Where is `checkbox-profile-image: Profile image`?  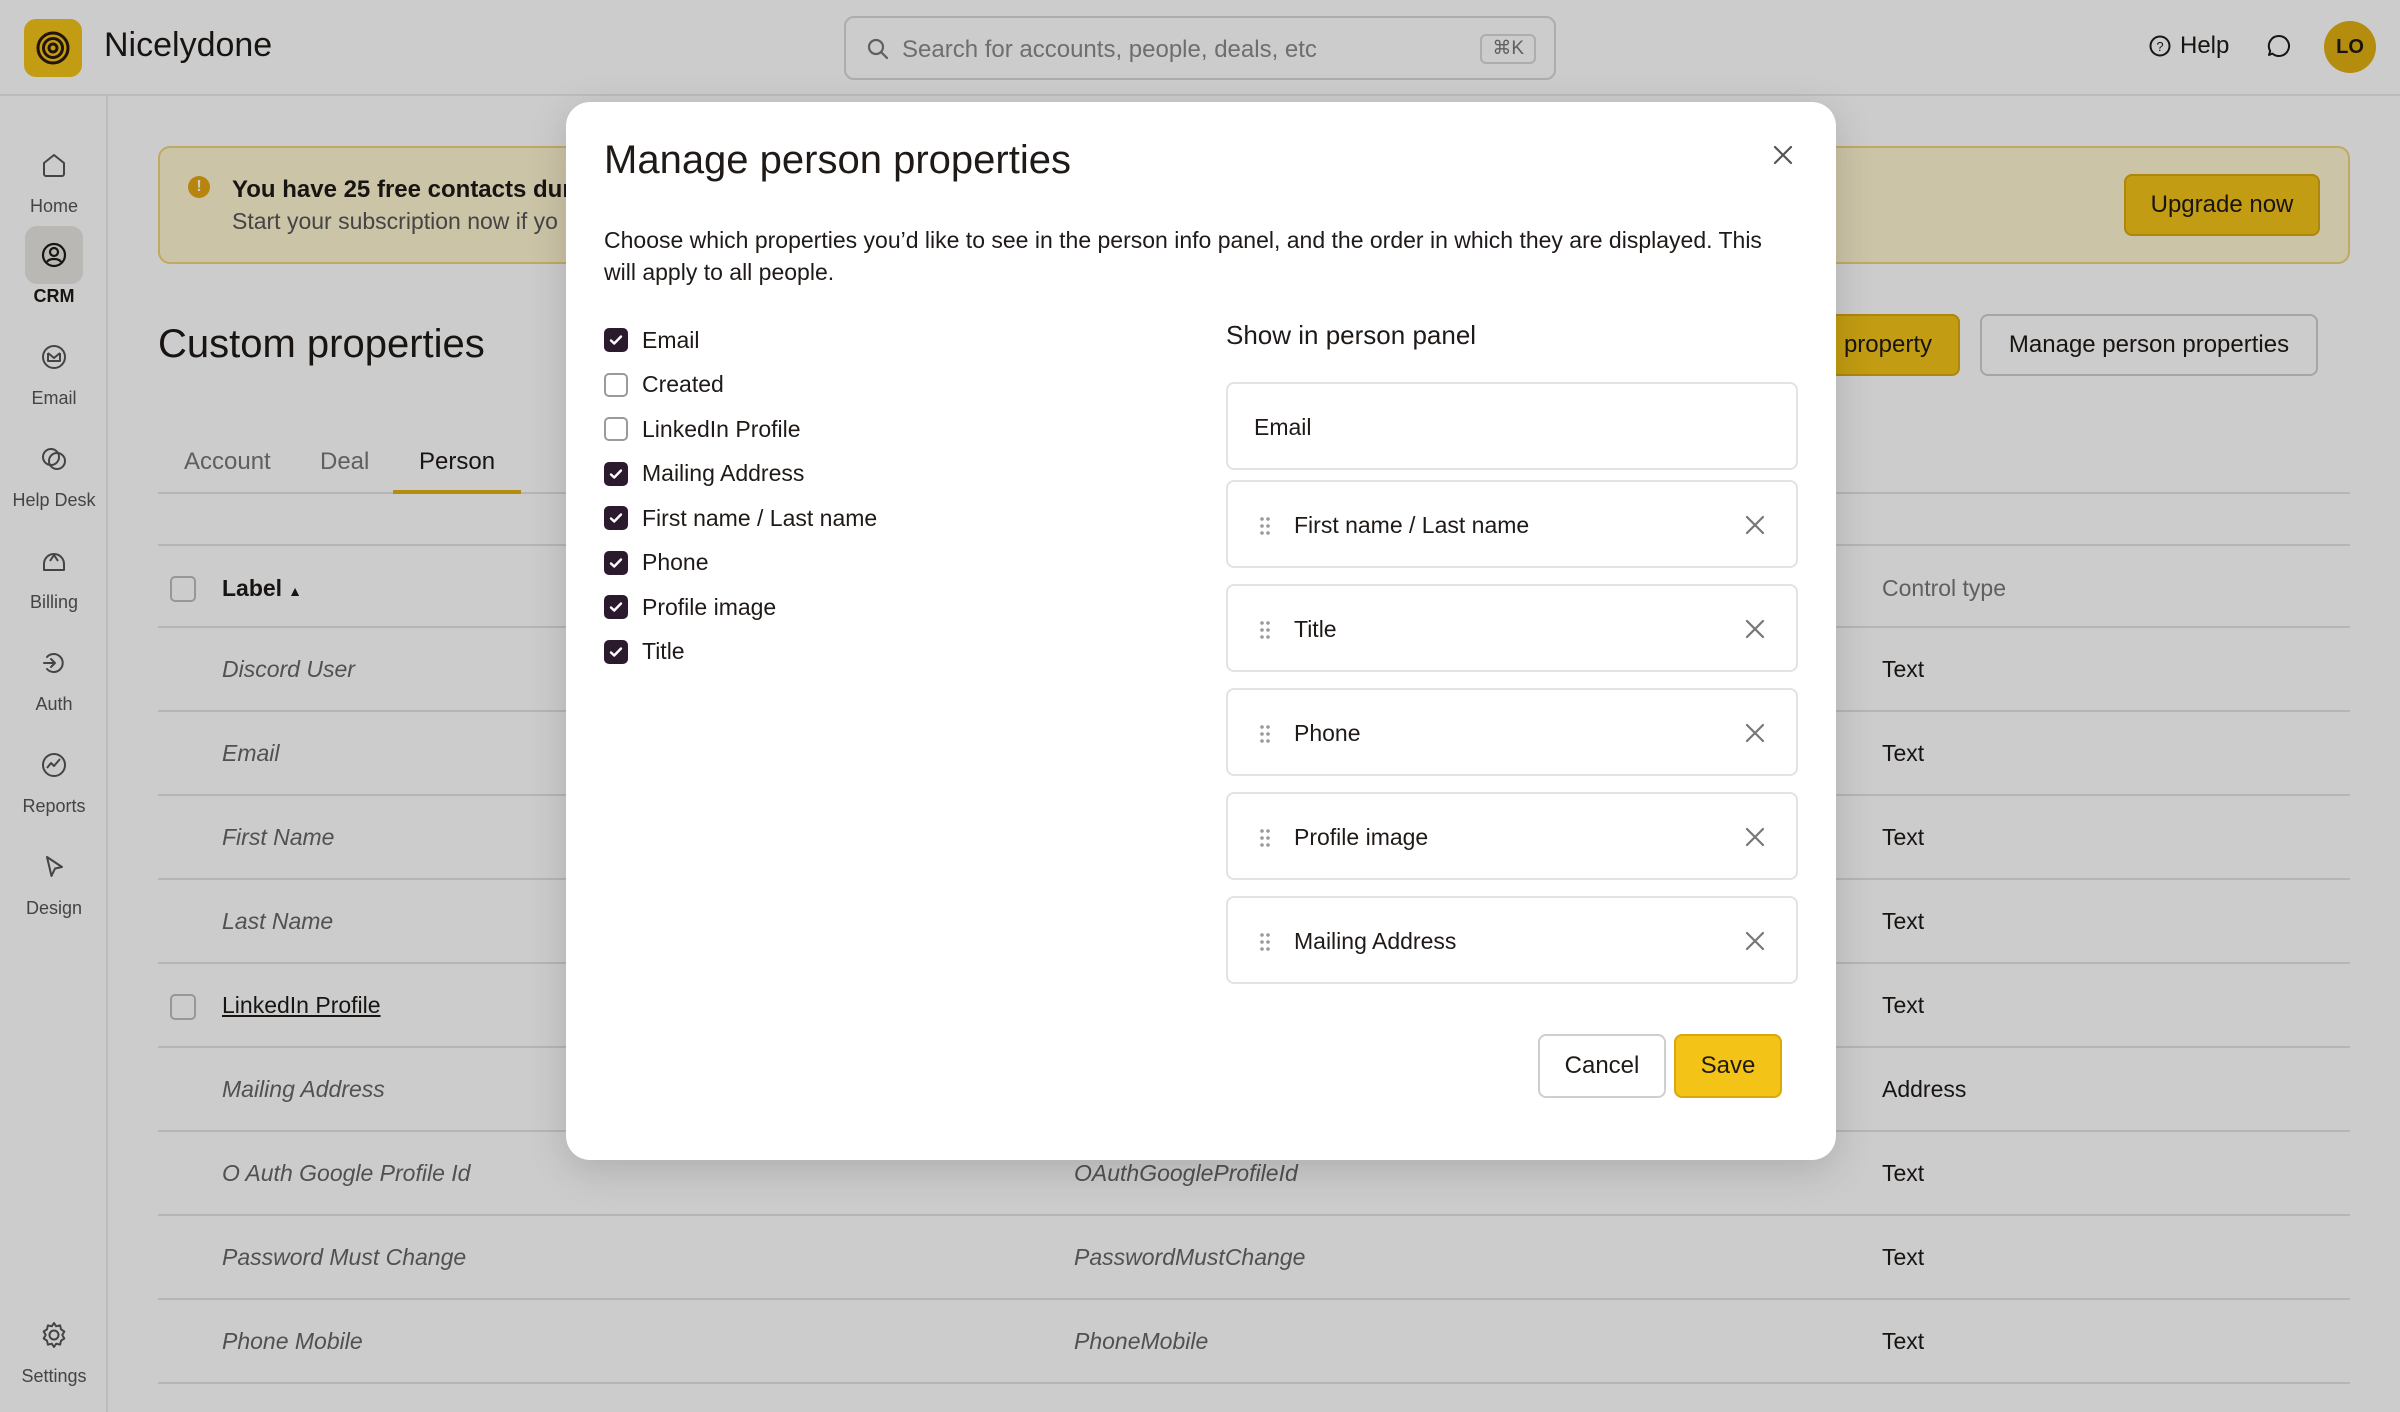
checkbox-profile-image: Profile image is located at coordinates (740, 607).